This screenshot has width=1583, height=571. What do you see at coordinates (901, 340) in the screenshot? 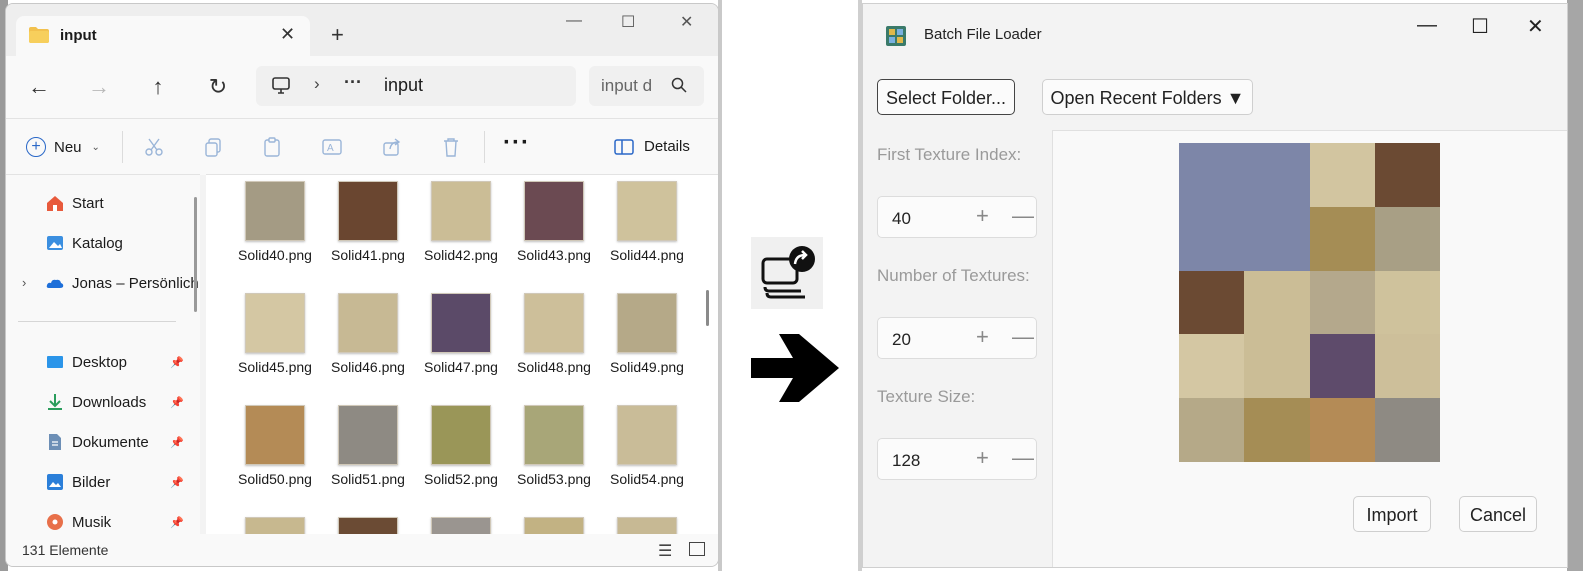
I see `number-of-textures-value: 20` at bounding box center [901, 340].